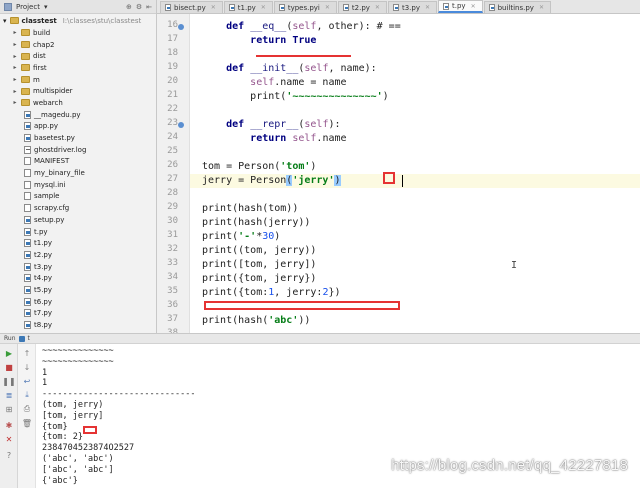  What do you see at coordinates (102, 20) in the screenshot?
I see `project-root-path: I:\classes\stu\classtest` at bounding box center [102, 20].